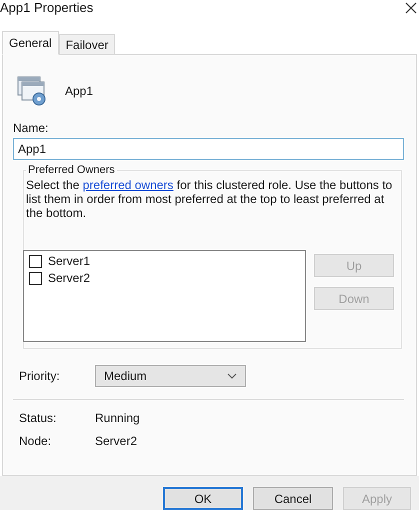  I want to click on priority-dropdown: Medium, so click(170, 376).